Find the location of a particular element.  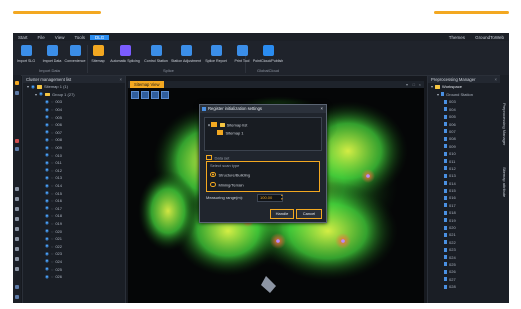

ribbon-button: Station Adjustment is located at coordinates (186, 55).